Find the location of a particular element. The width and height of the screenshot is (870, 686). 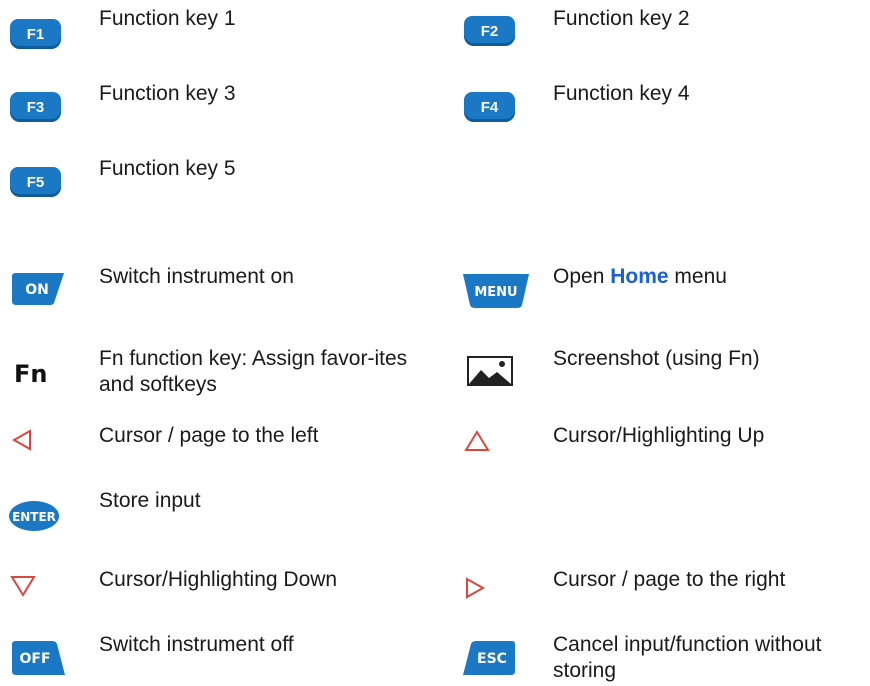

menu-key-icon: MENU is located at coordinates (496, 291).